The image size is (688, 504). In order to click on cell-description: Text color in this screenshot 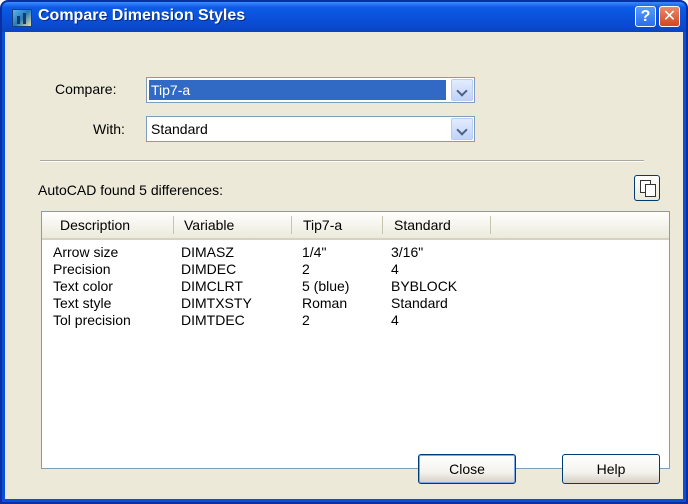, I will do `click(83, 286)`.